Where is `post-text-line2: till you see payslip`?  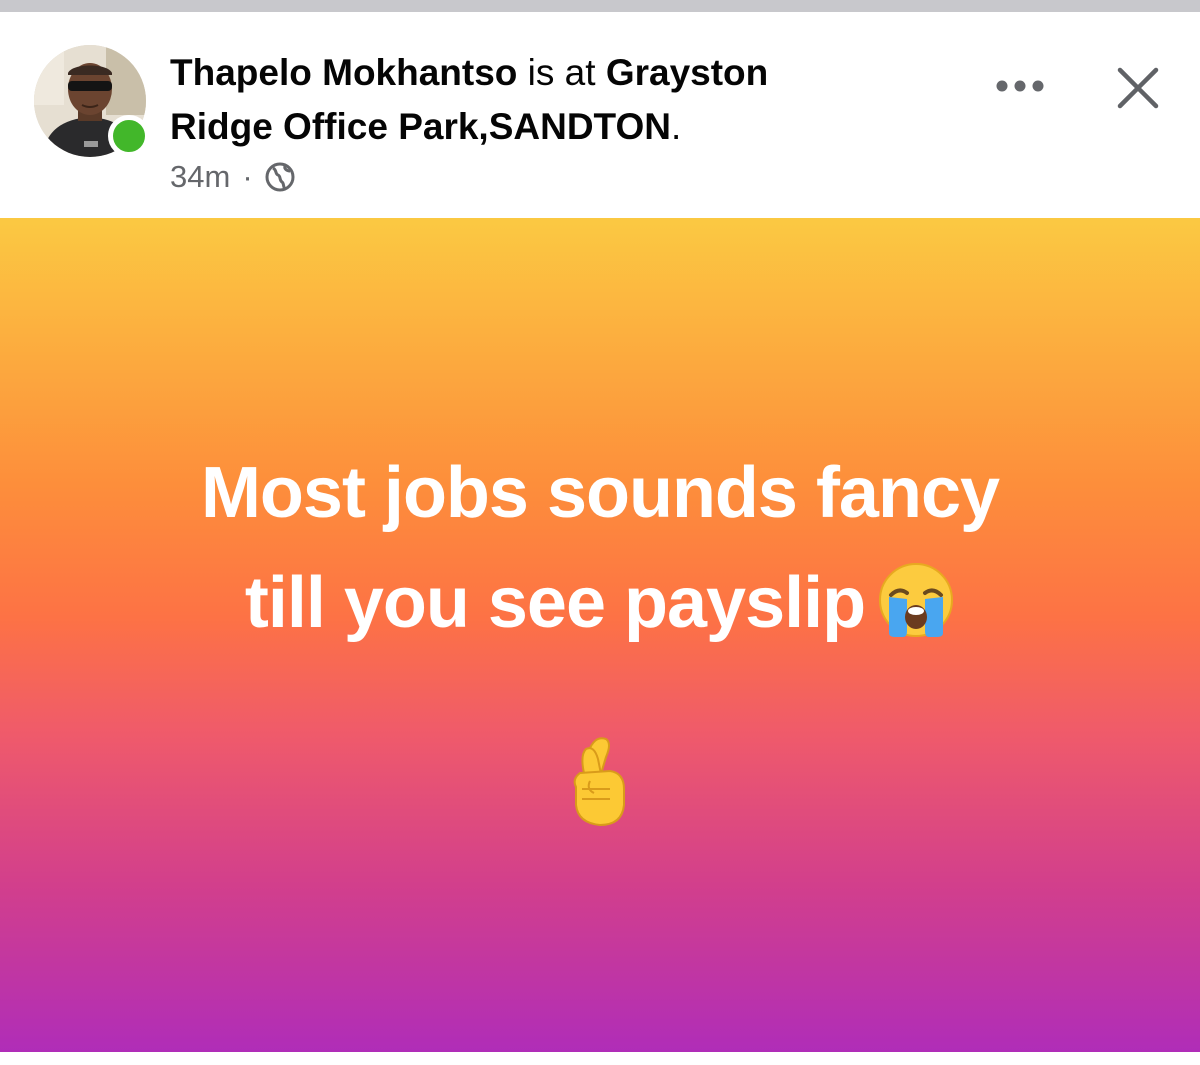 post-text-line2: till you see payslip is located at coordinates (555, 603).